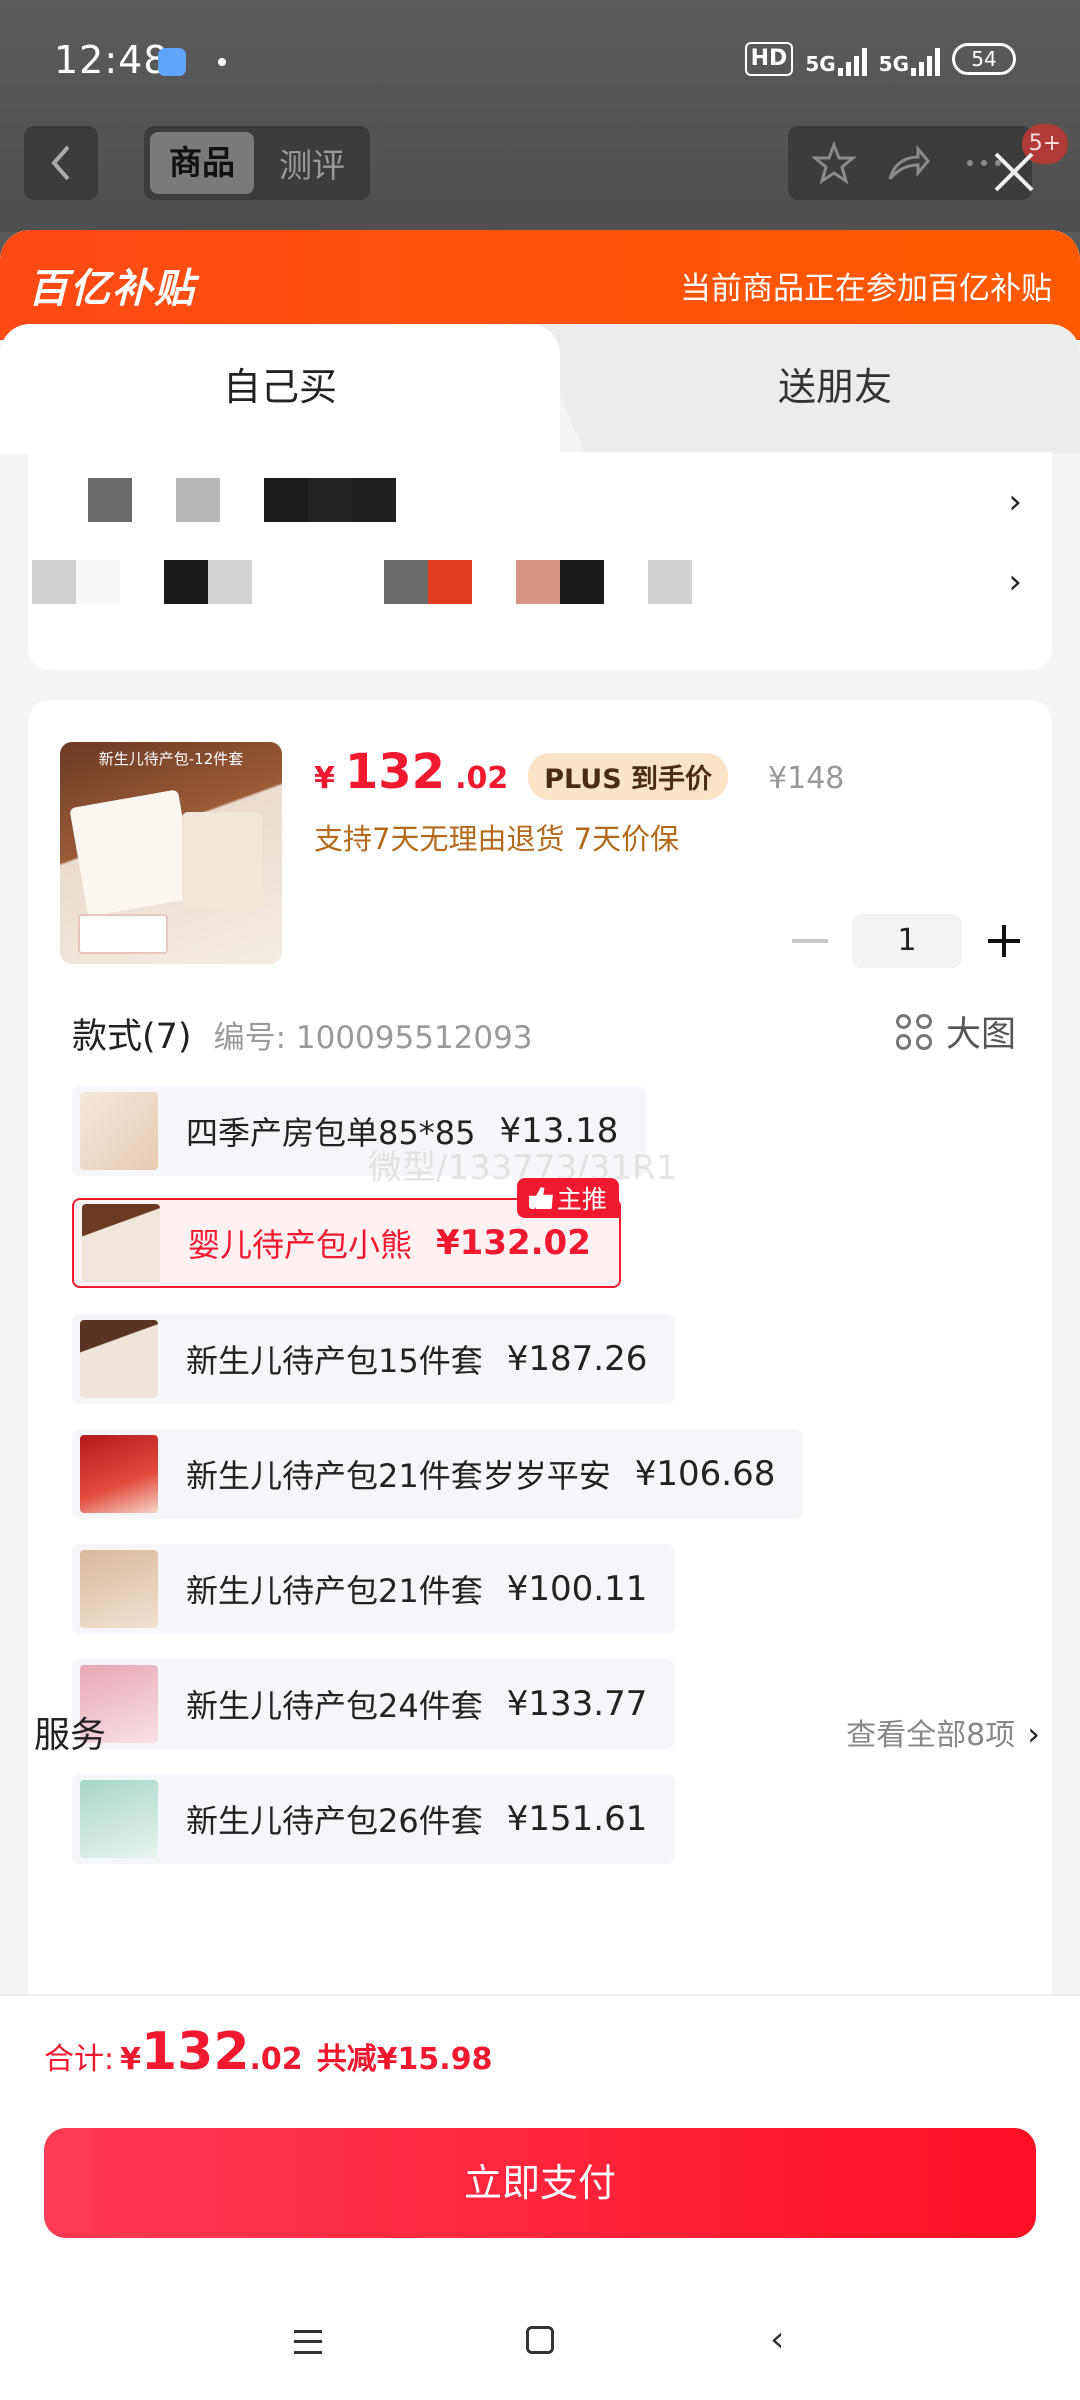  I want to click on option-label: 新生儿待产包15件套, so click(334, 1361).